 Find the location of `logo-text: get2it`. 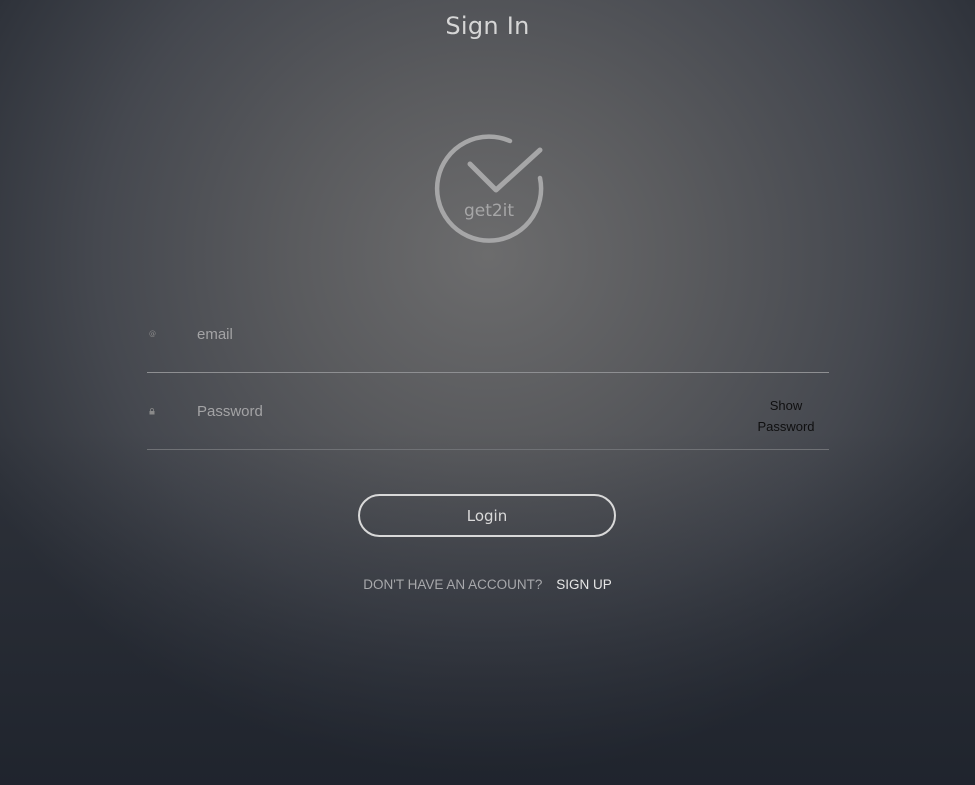

logo-text: get2it is located at coordinates (489, 211).